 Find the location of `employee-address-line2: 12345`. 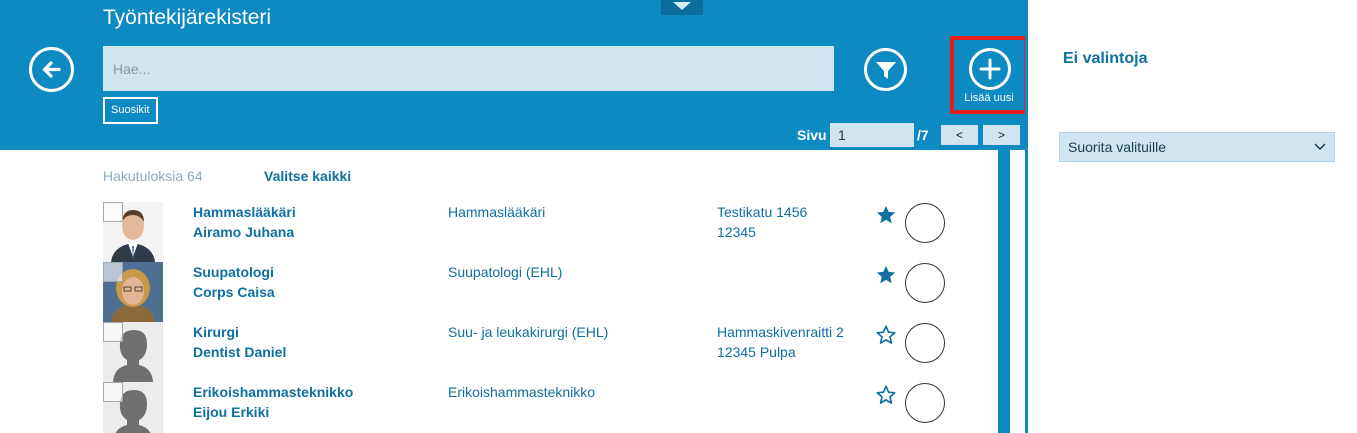

employee-address-line2: 12345 is located at coordinates (736, 232).